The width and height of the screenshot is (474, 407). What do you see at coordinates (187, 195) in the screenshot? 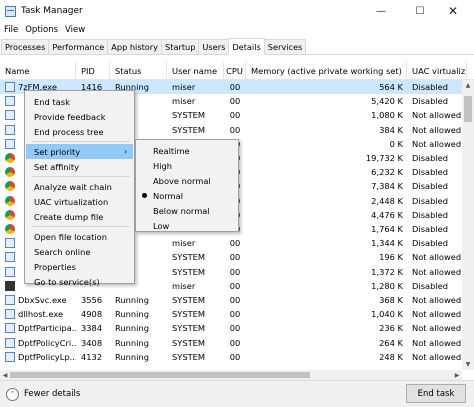
I see `priority-normal: Normal` at bounding box center [187, 195].